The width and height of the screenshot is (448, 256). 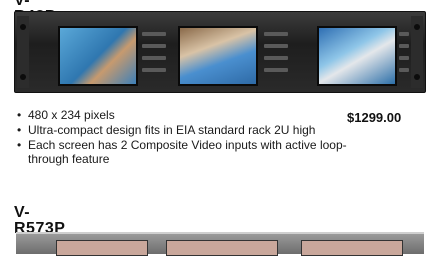 What do you see at coordinates (23, 52) in the screenshot?
I see `rack-ear-left` at bounding box center [23, 52].